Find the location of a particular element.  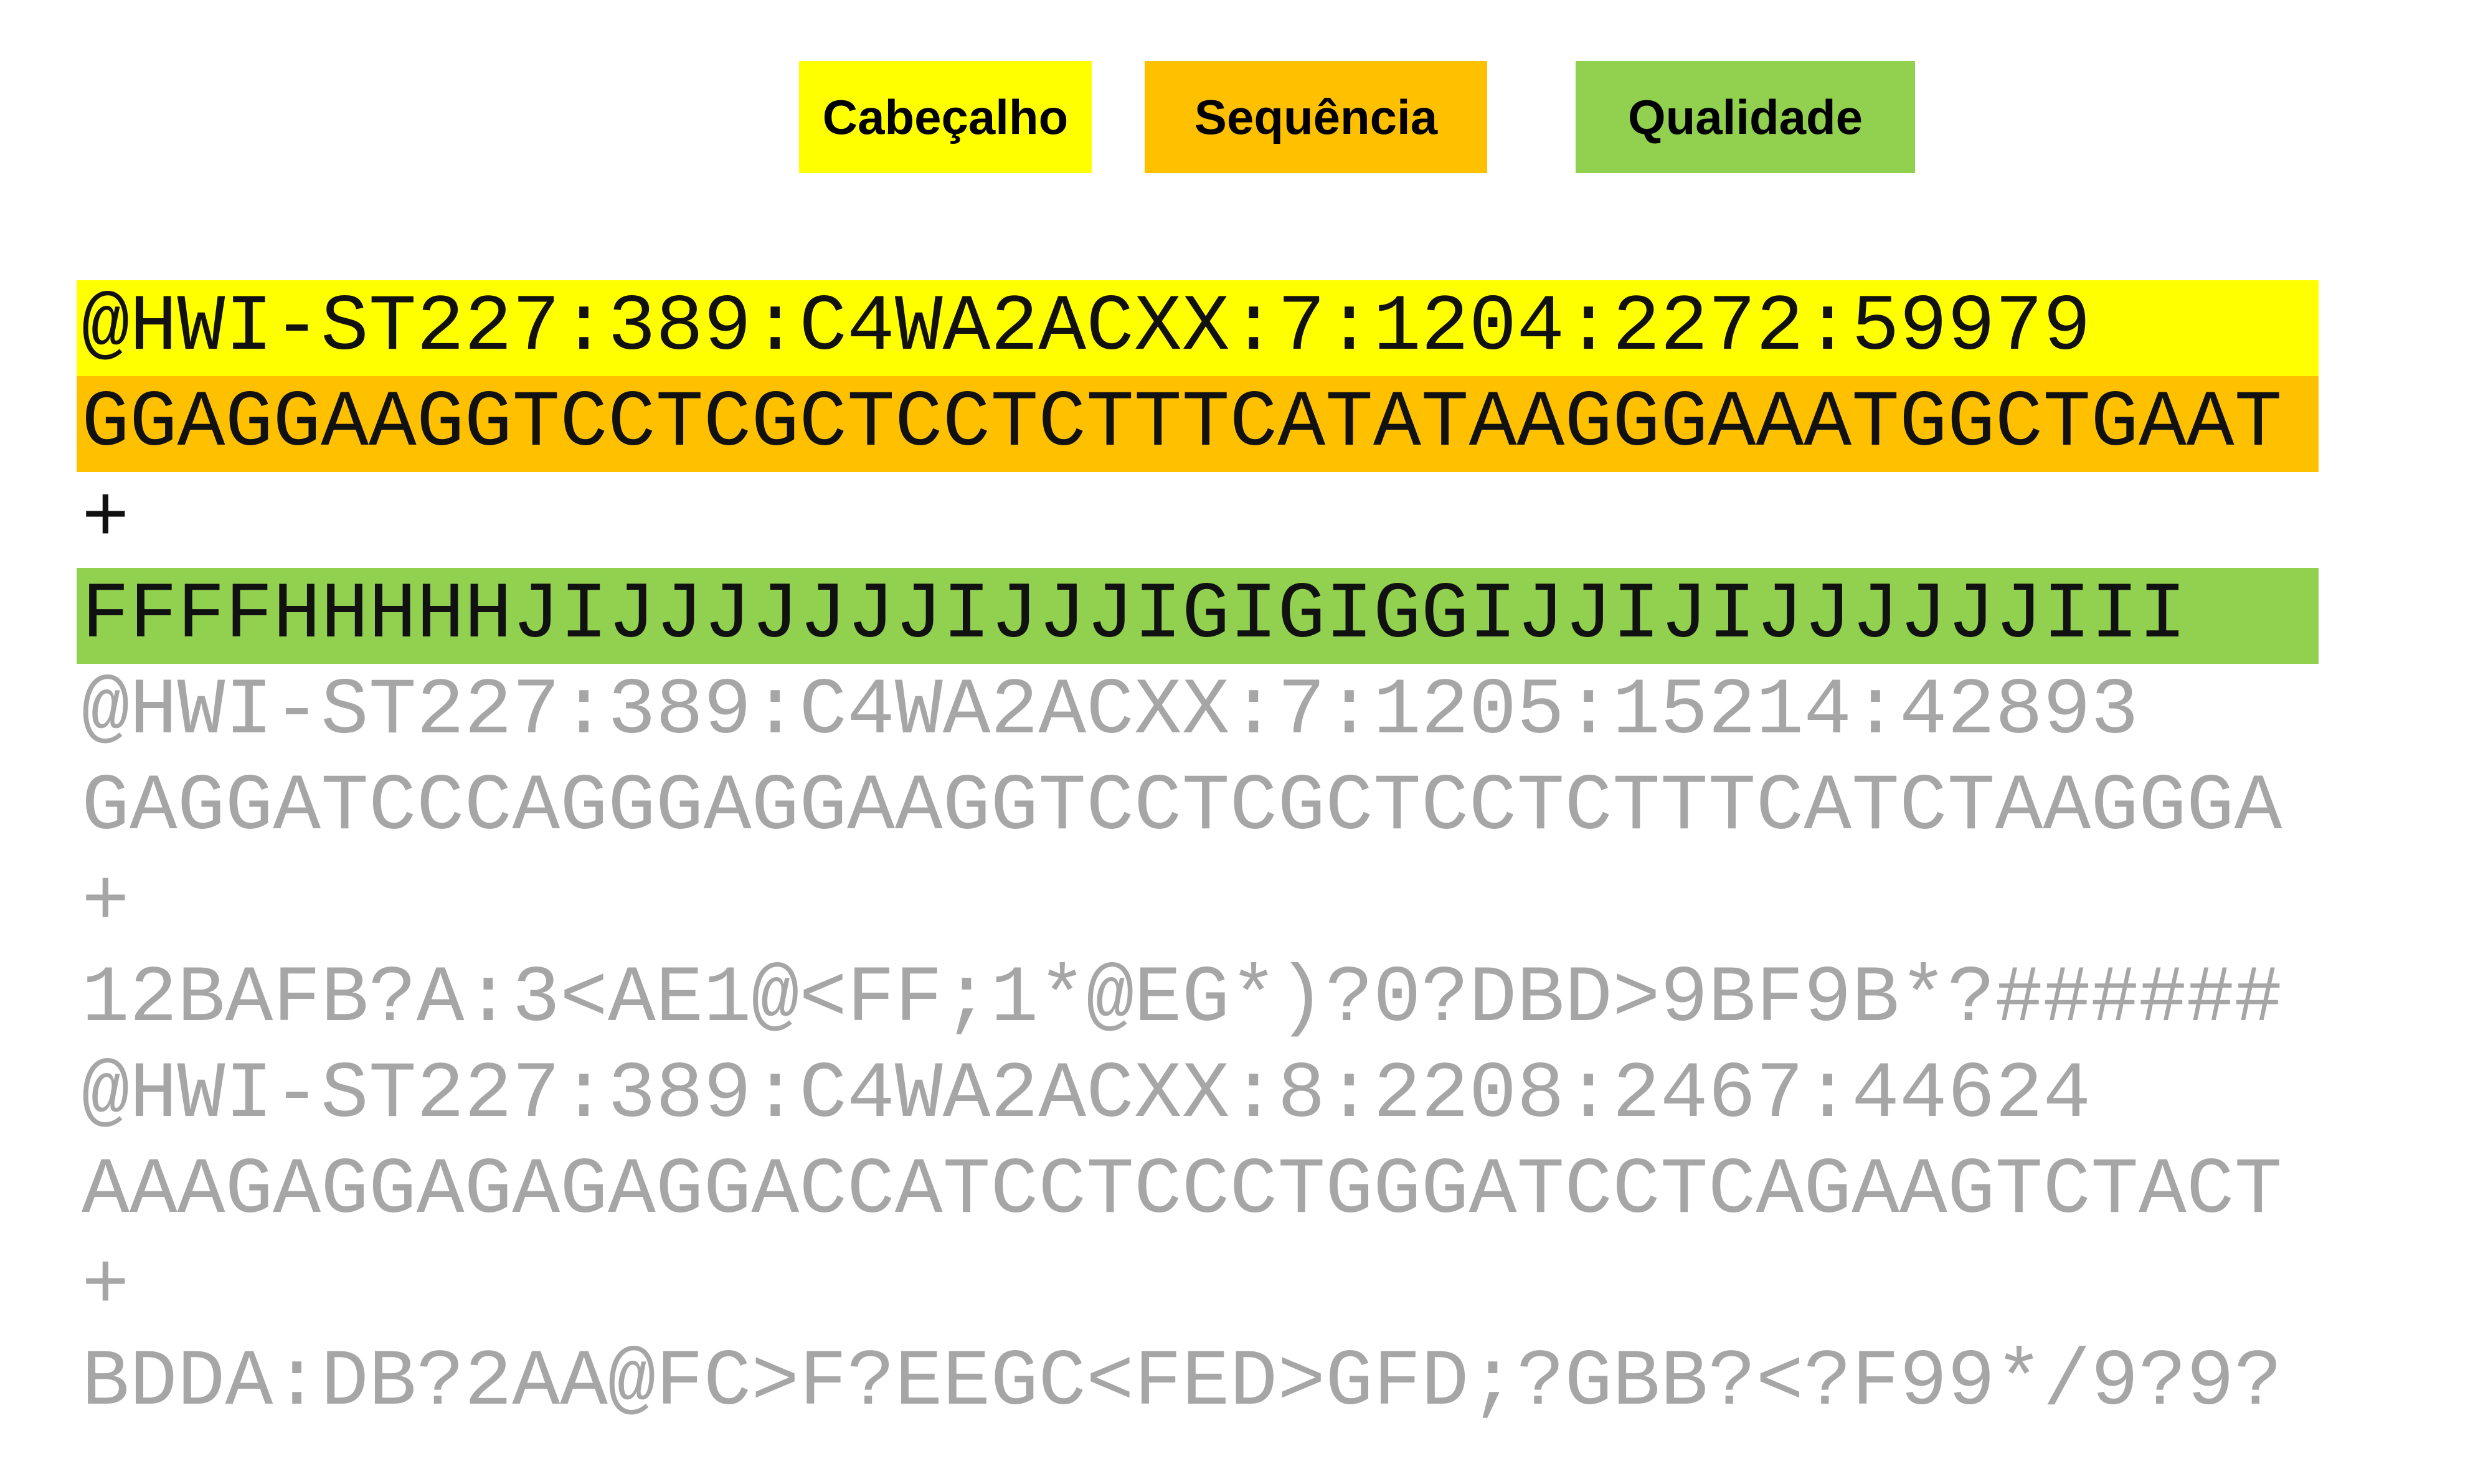

legend-sequence-box: Sequência is located at coordinates (1316, 117).